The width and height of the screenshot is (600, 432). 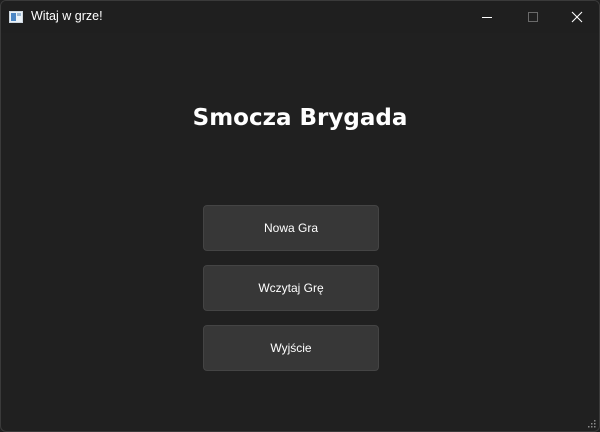 I want to click on load-game-button: Wczytaj Grę, so click(x=291, y=288).